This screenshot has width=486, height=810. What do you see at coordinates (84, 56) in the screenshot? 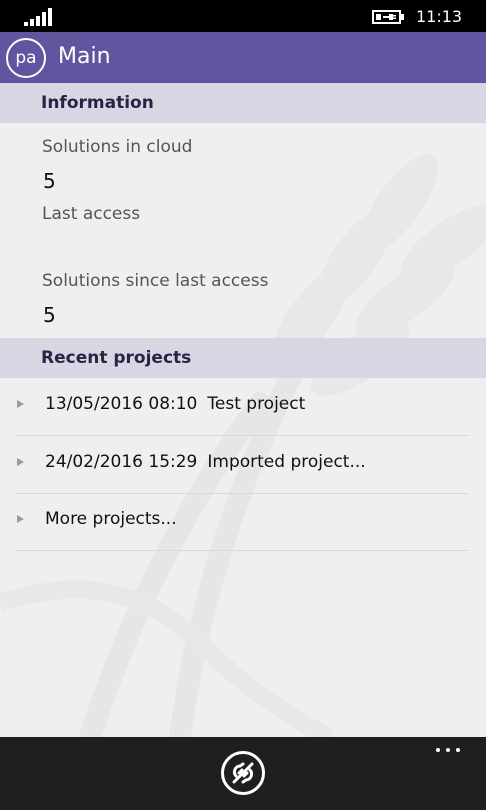
I see `page-title: Main` at bounding box center [84, 56].